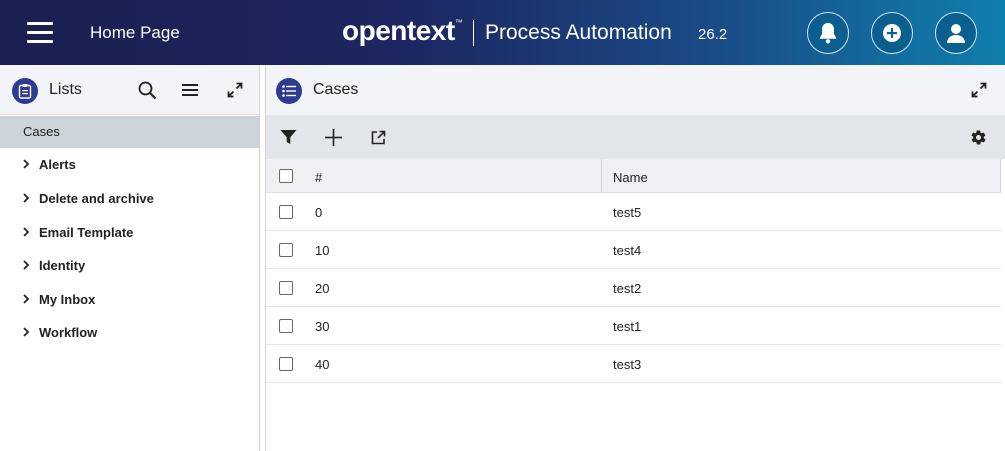  Describe the element at coordinates (129, 132) in the screenshot. I see `list-item-cases: Cases` at that location.